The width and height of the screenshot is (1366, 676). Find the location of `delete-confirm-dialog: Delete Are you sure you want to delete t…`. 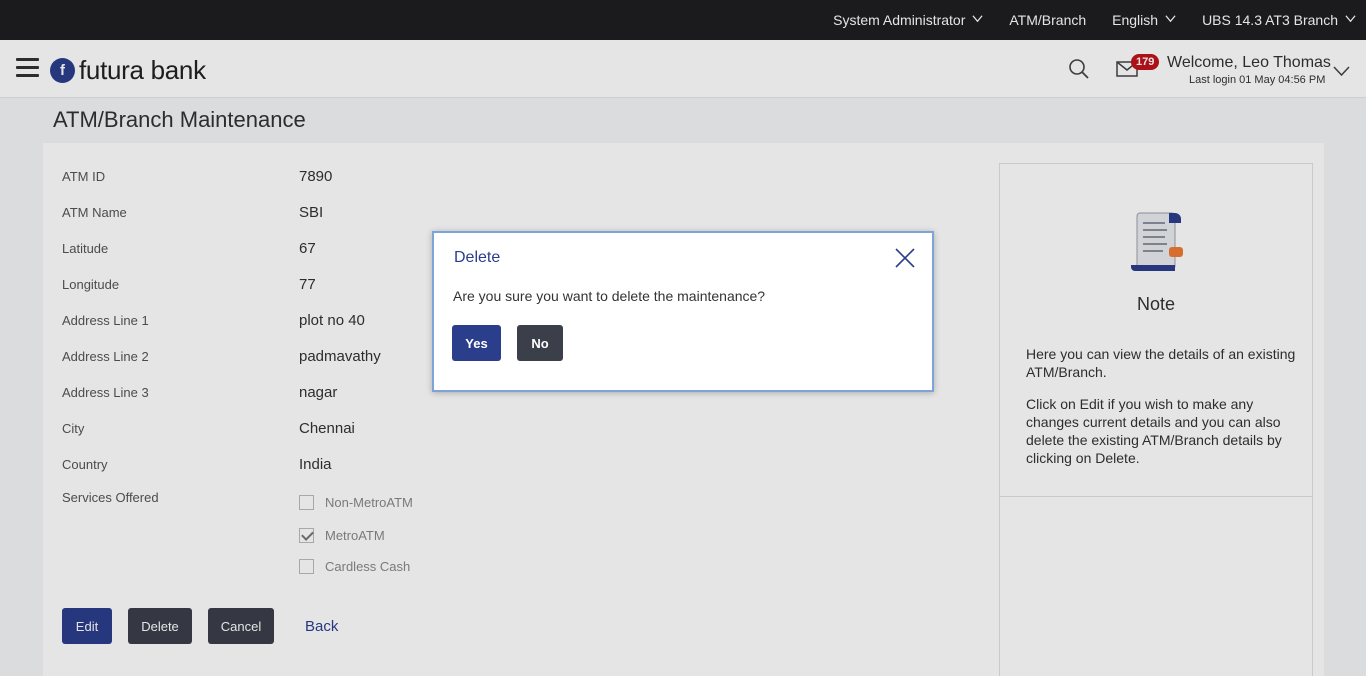

delete-confirm-dialog: Delete Are you sure you want to delete t… is located at coordinates (683, 311).